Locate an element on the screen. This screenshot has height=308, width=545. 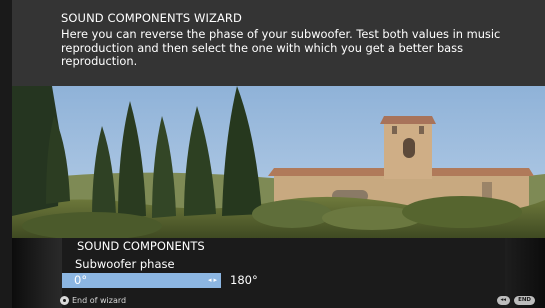
phase-option-180: 180° is located at coordinates (244, 280).